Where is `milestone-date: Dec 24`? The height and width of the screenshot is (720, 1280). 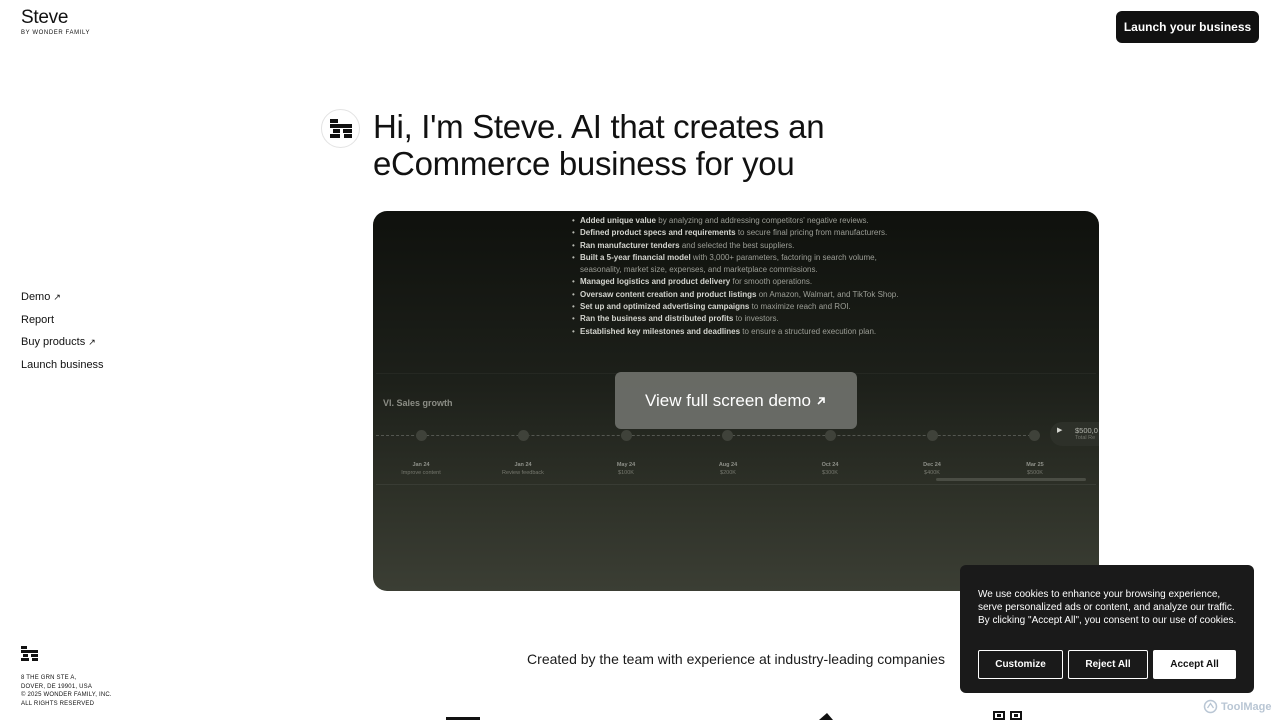 milestone-date: Dec 24 is located at coordinates (932, 465).